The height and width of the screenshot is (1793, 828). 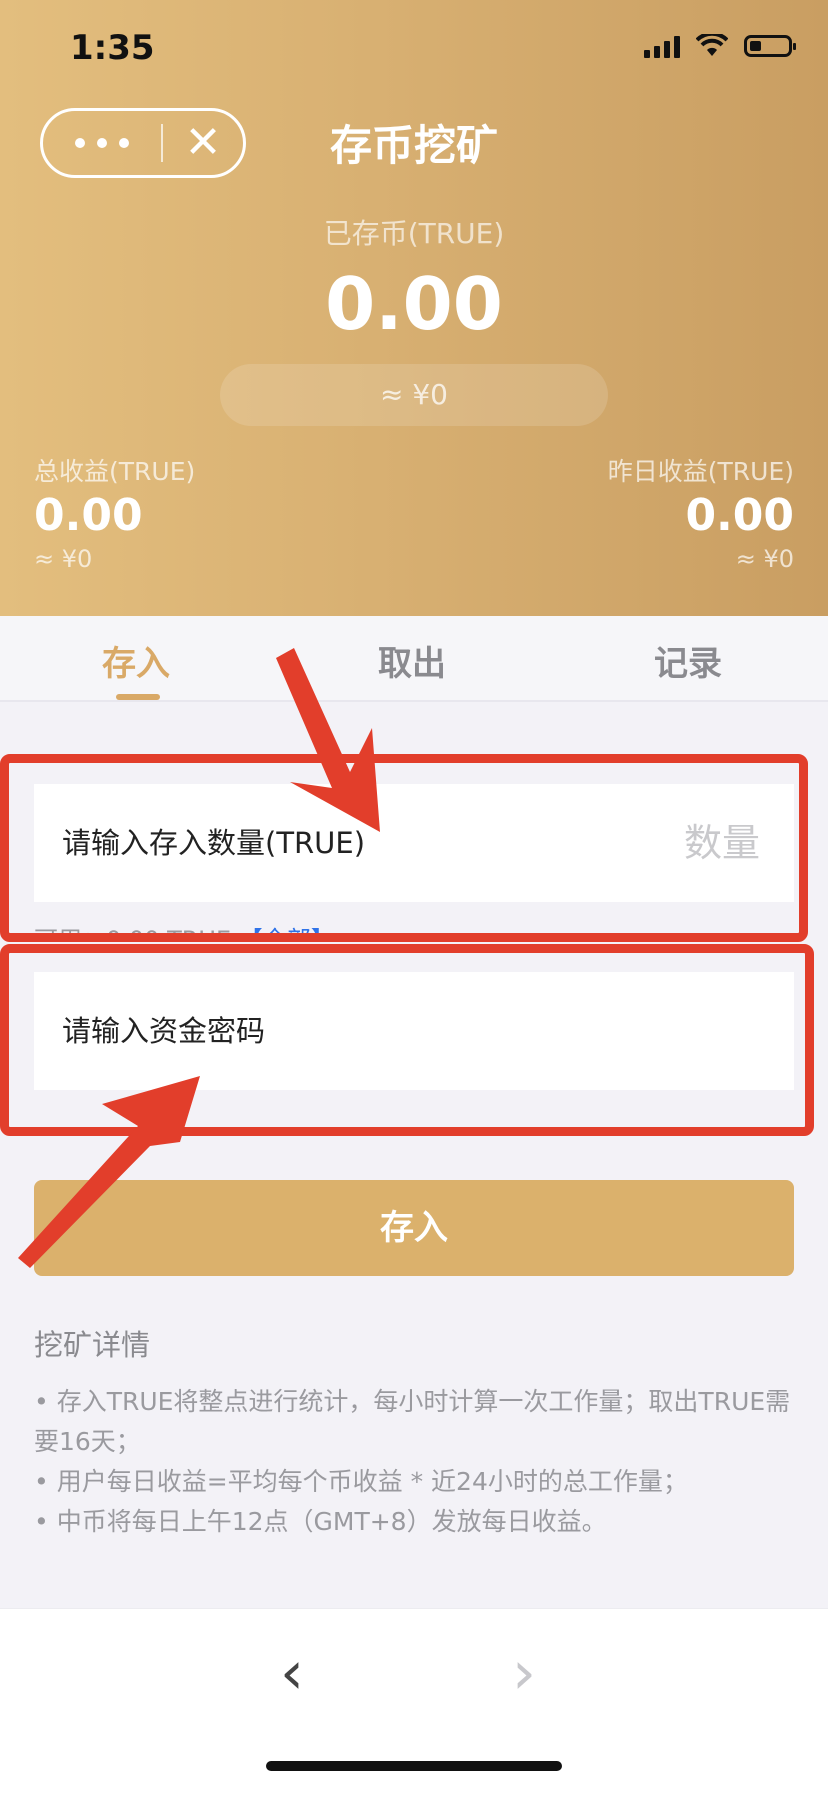 I want to click on tab-records: 记录, so click(x=688, y=660).